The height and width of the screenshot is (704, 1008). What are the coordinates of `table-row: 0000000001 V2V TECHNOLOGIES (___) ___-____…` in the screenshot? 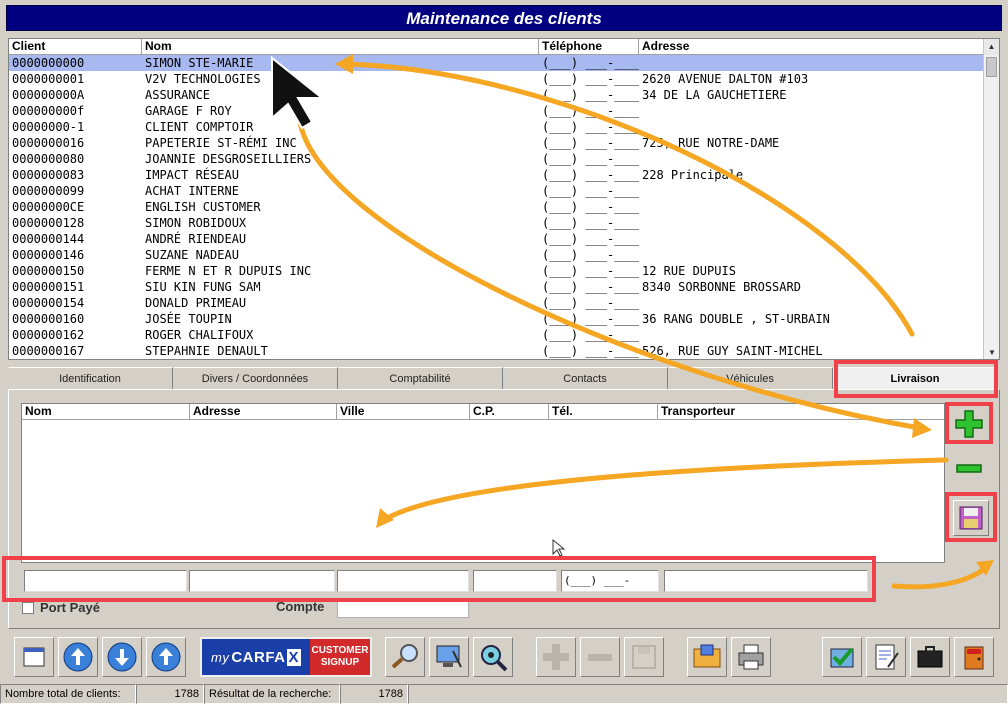 It's located at (497, 79).